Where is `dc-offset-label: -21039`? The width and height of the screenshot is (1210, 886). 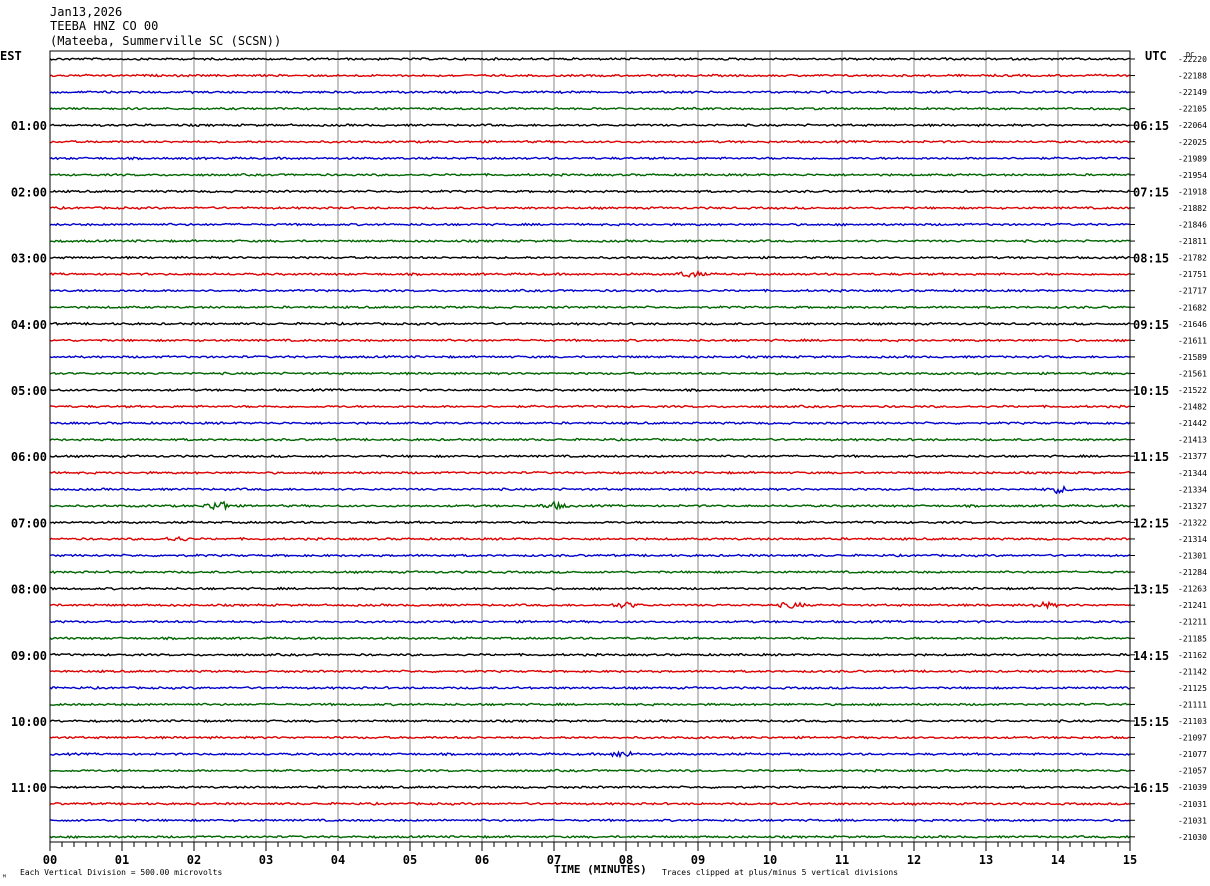 dc-offset-label: -21039 is located at coordinates (1192, 787).